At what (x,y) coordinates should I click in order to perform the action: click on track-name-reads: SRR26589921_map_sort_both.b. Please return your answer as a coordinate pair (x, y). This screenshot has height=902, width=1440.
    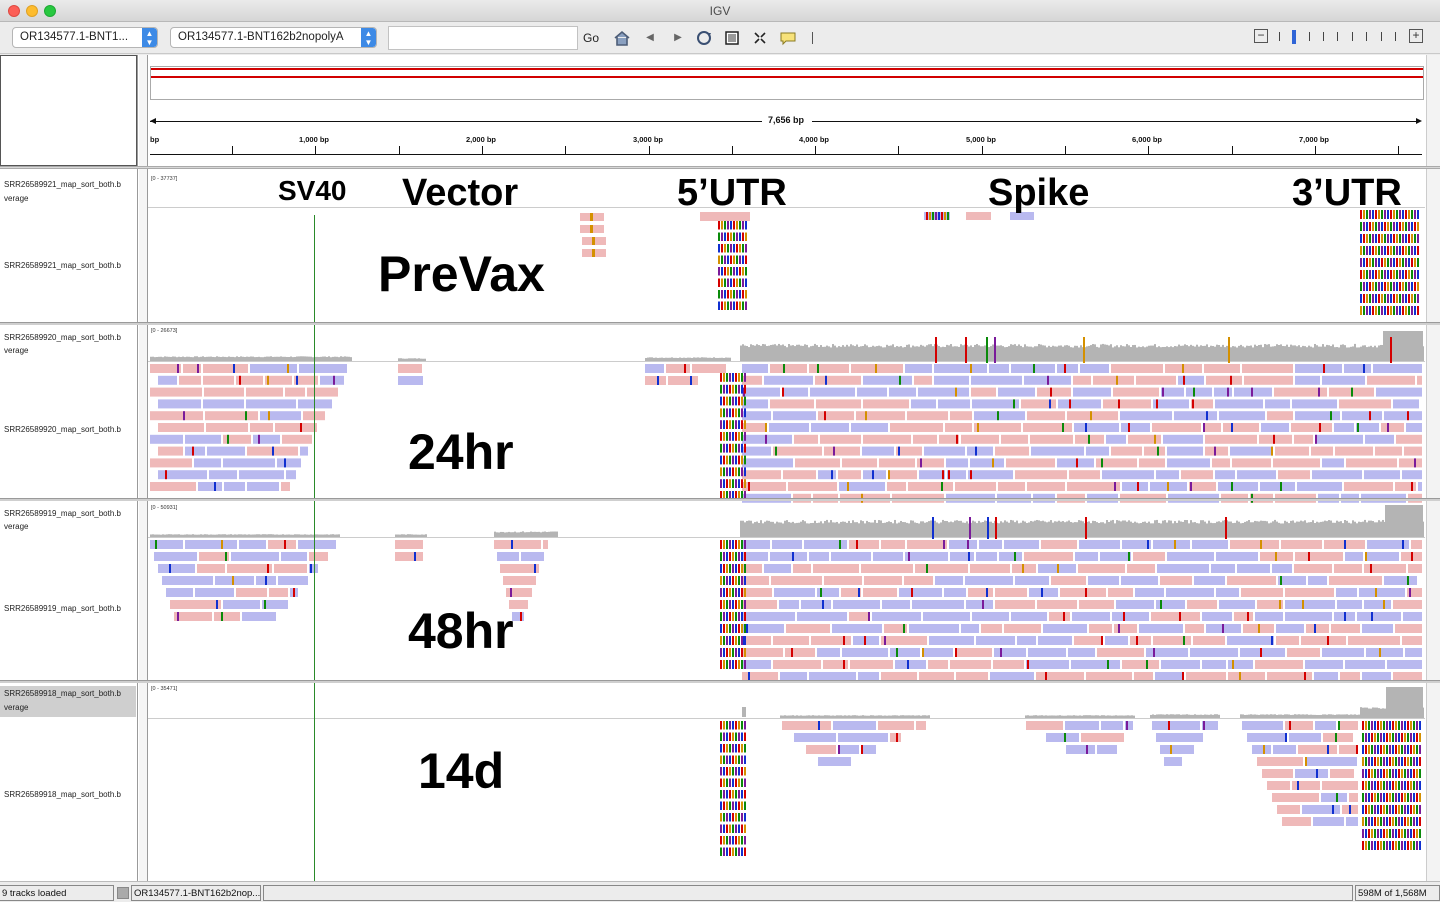
    Looking at the image, I should click on (70, 265).